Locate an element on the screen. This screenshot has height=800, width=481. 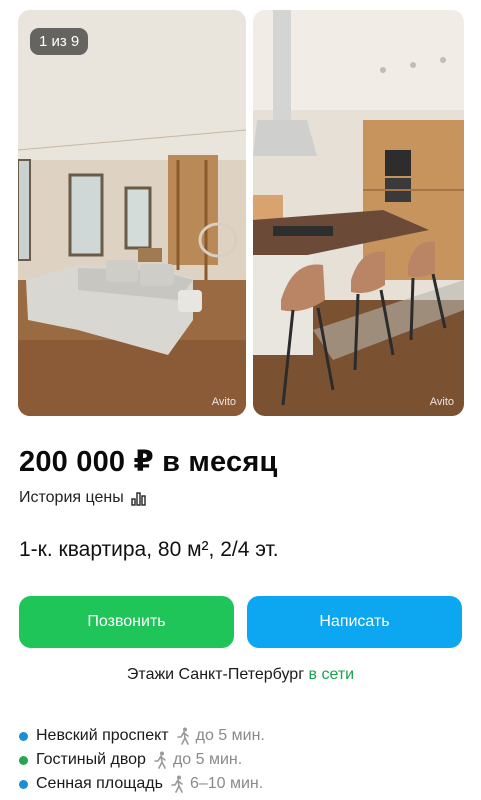
seller-info: Этажи Санкт-Петербург в сети is located at coordinates (240, 675).